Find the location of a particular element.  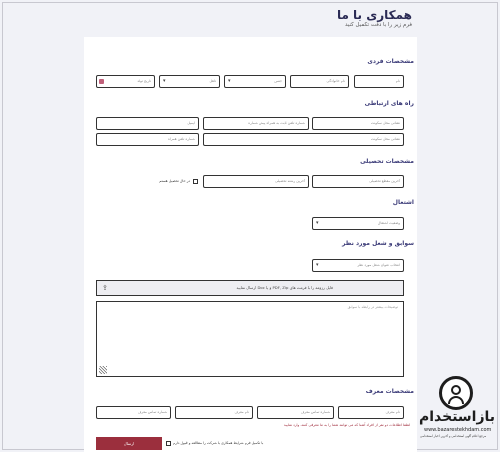

section-title-employment: اشتغال is located at coordinates (403, 202).